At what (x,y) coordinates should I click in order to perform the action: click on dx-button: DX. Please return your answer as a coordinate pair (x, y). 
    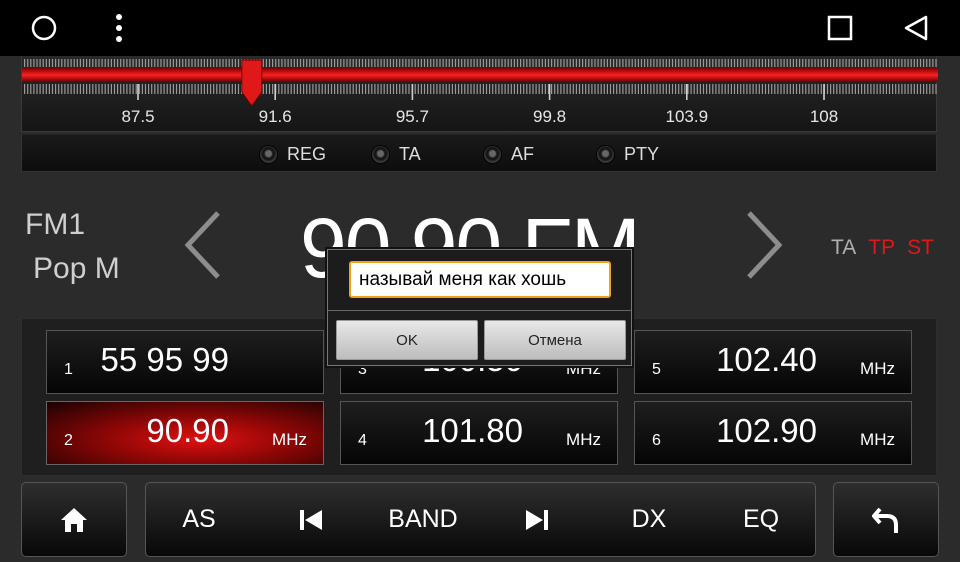
    Looking at the image, I should click on (649, 519).